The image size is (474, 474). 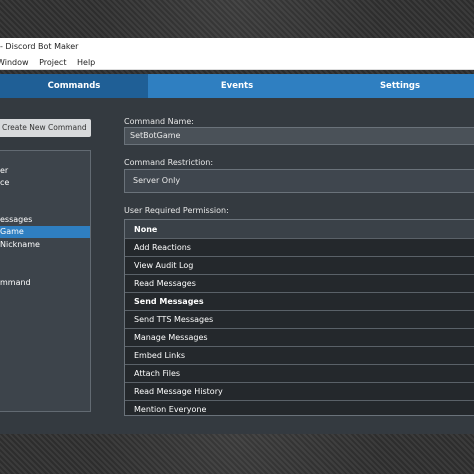 What do you see at coordinates (45, 220) in the screenshot?
I see `command-list-item: essages` at bounding box center [45, 220].